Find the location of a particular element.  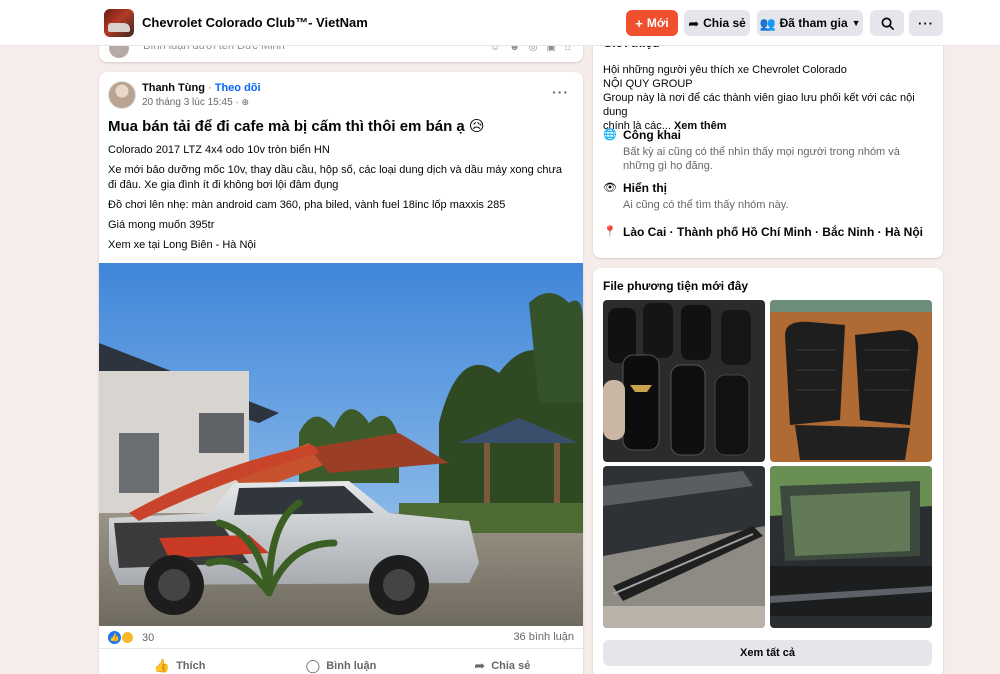

post-actions: 👍 Thích ◯ Bình luận ➦ Chia sẻ is located at coordinates (341, 661).